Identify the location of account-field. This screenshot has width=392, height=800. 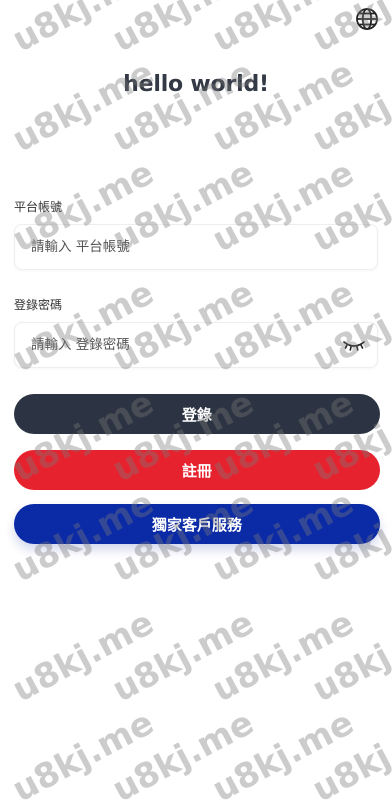
(196, 247).